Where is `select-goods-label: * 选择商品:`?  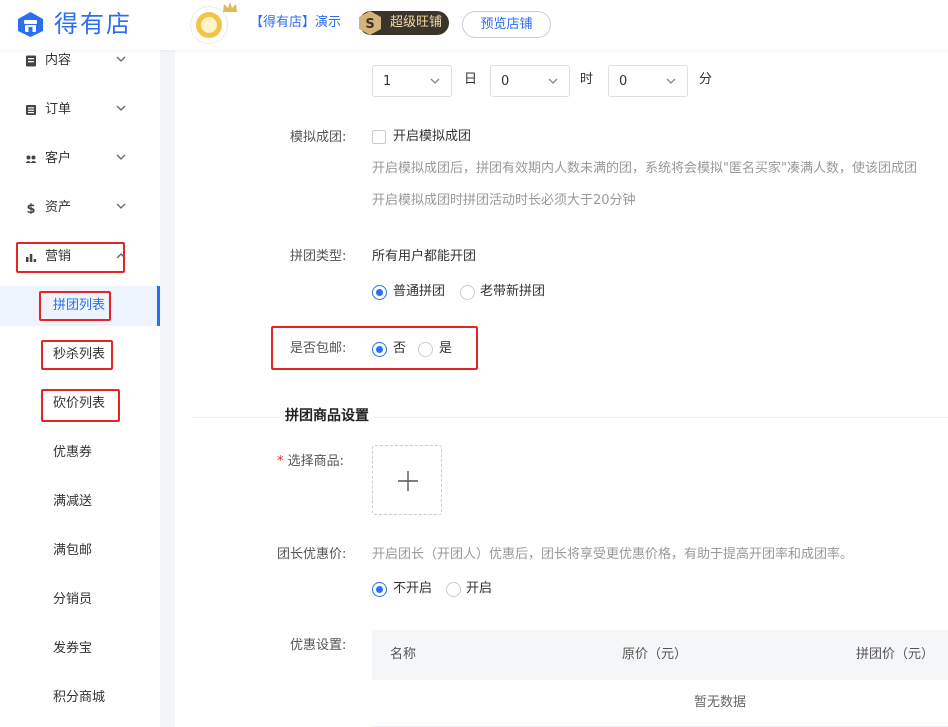
select-goods-label: * 选择商品: is located at coordinates (310, 462).